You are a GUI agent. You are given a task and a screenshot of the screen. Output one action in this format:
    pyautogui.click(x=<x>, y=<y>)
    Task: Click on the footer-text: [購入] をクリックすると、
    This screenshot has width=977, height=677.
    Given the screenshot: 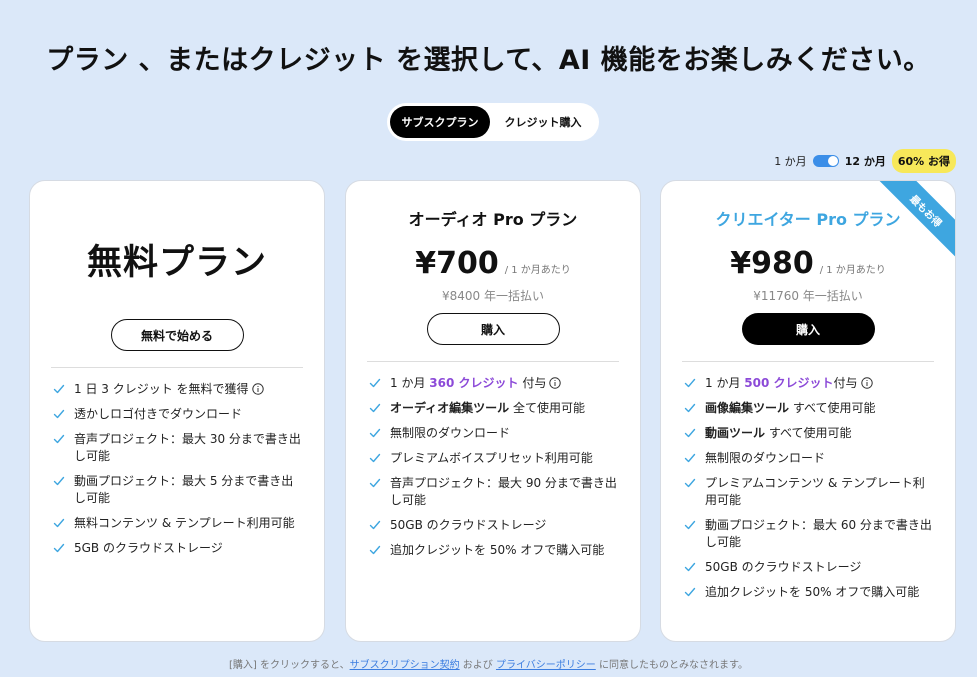 What is the action you would take?
    pyautogui.click(x=289, y=665)
    